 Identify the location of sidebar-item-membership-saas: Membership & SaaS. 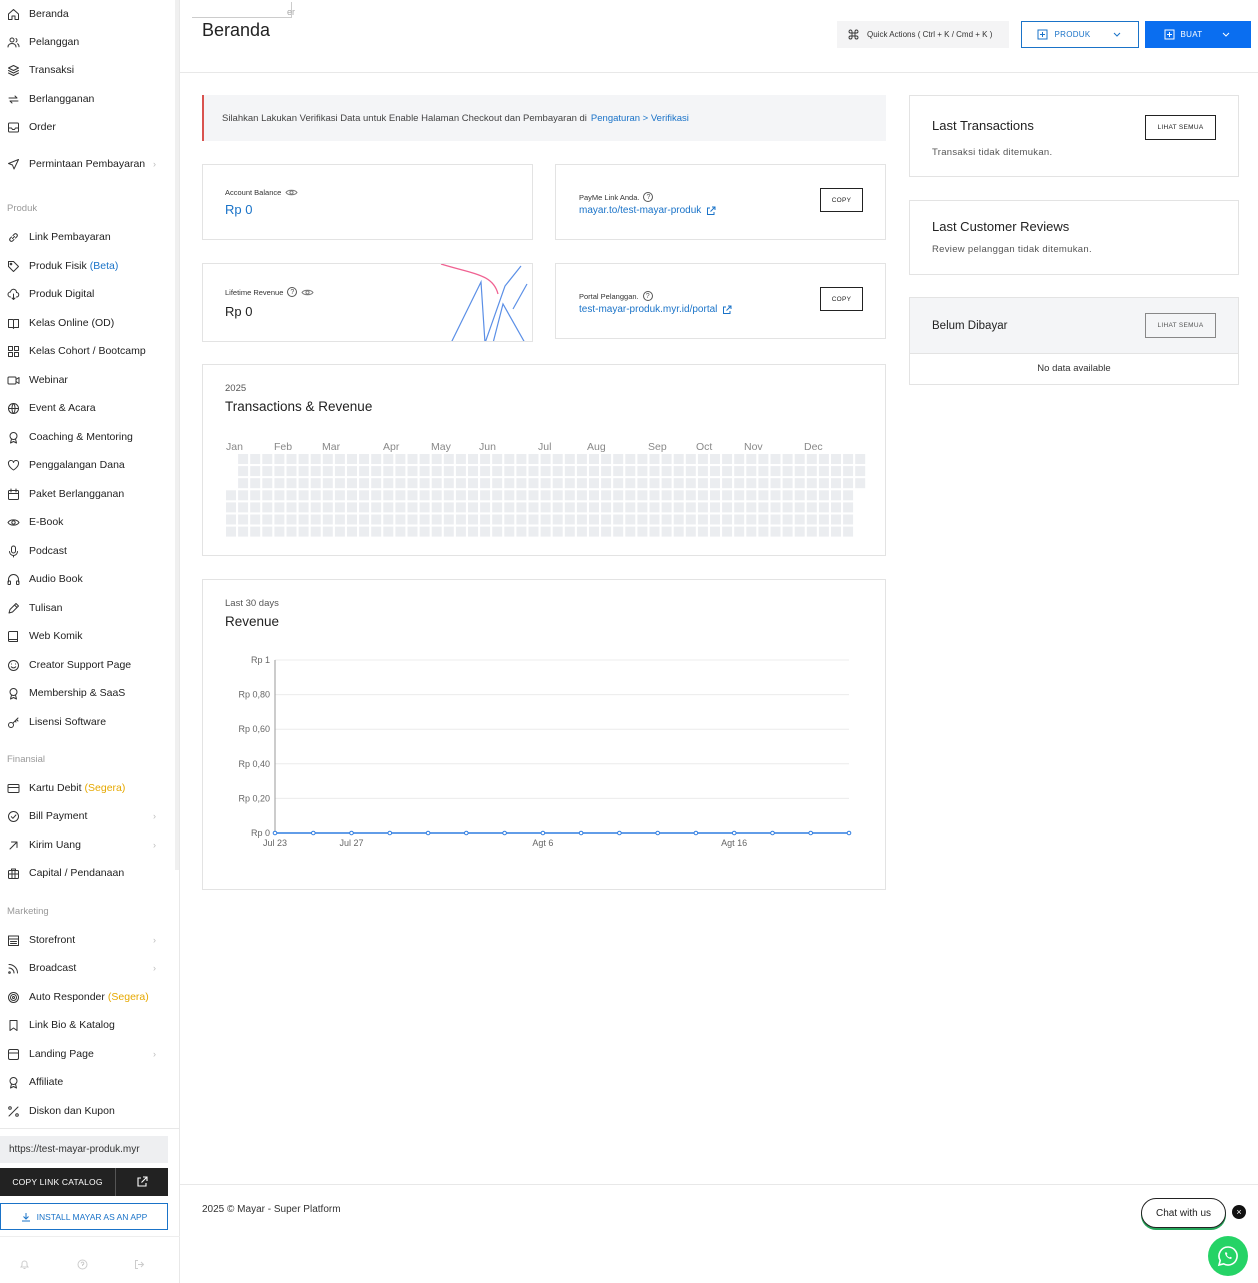
(85, 693).